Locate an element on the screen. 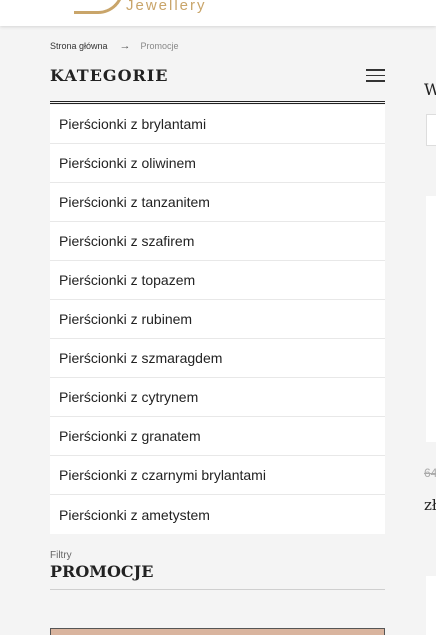  category-title: KATEGORIE is located at coordinates (109, 75).